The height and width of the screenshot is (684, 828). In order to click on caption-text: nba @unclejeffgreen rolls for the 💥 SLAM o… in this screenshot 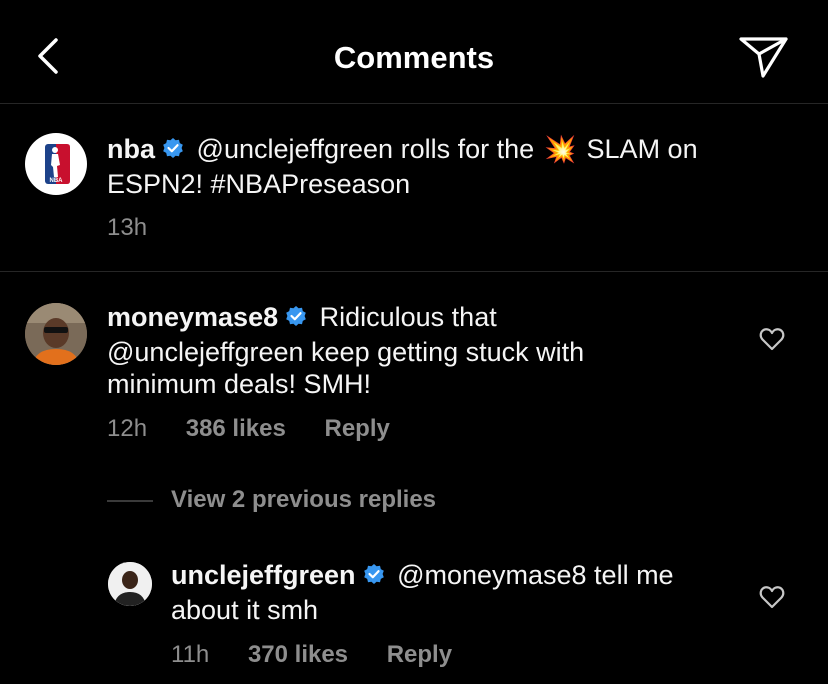, I will do `click(447, 166)`.